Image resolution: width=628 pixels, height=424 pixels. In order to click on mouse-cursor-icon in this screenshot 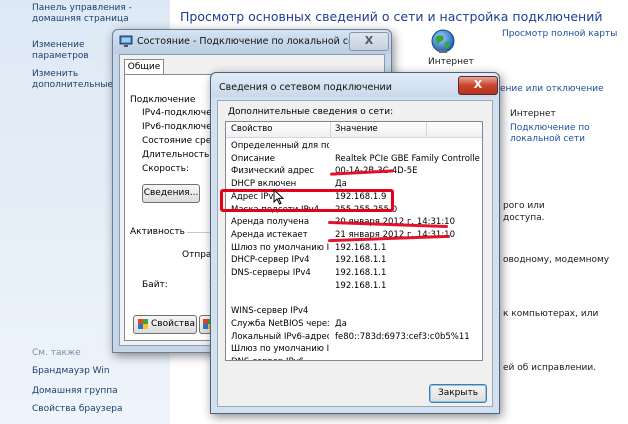, I will do `click(278, 197)`.